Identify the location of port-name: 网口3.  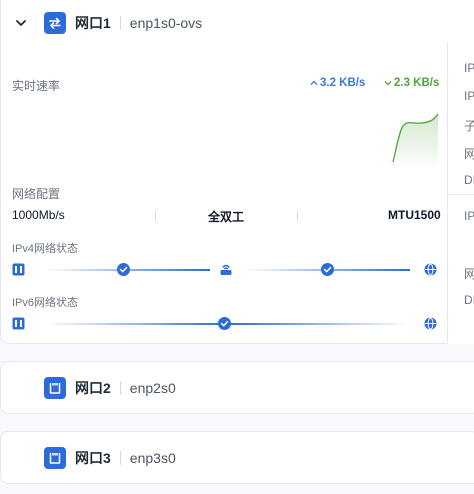
(93, 458).